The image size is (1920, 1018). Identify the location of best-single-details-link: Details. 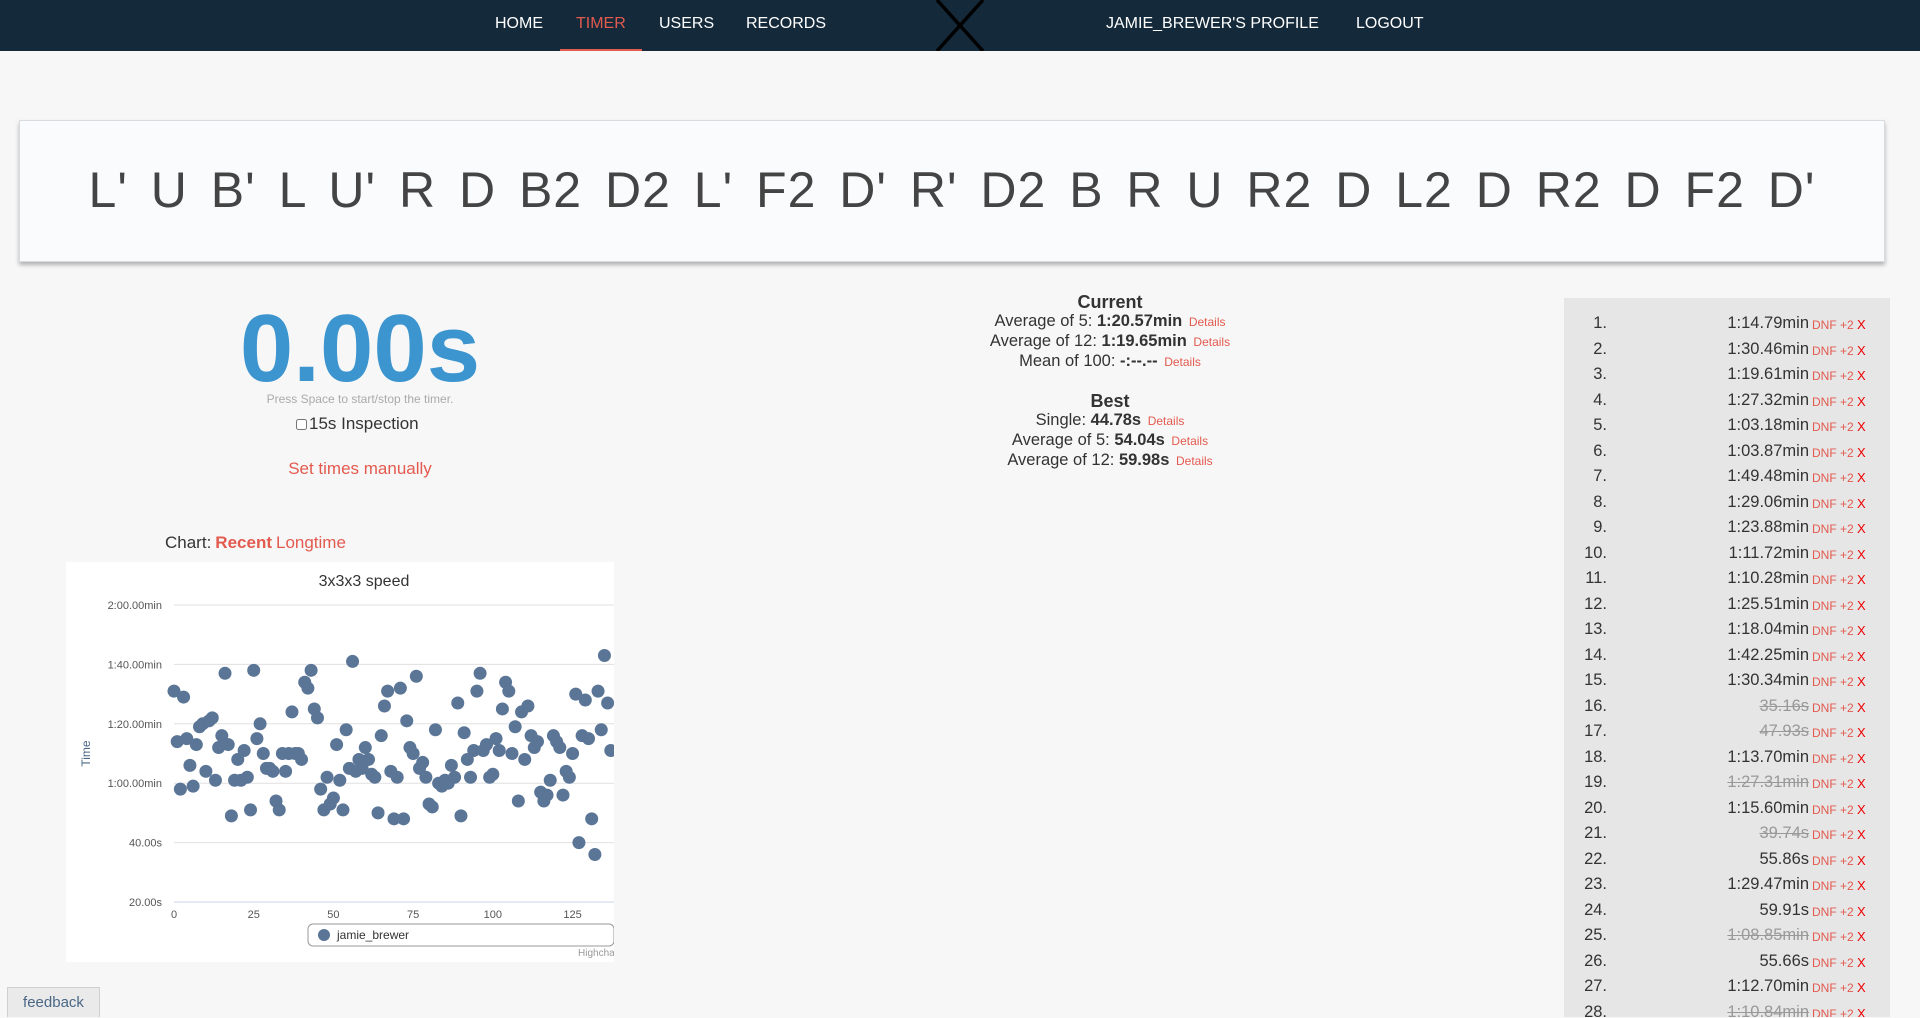
(1166, 421).